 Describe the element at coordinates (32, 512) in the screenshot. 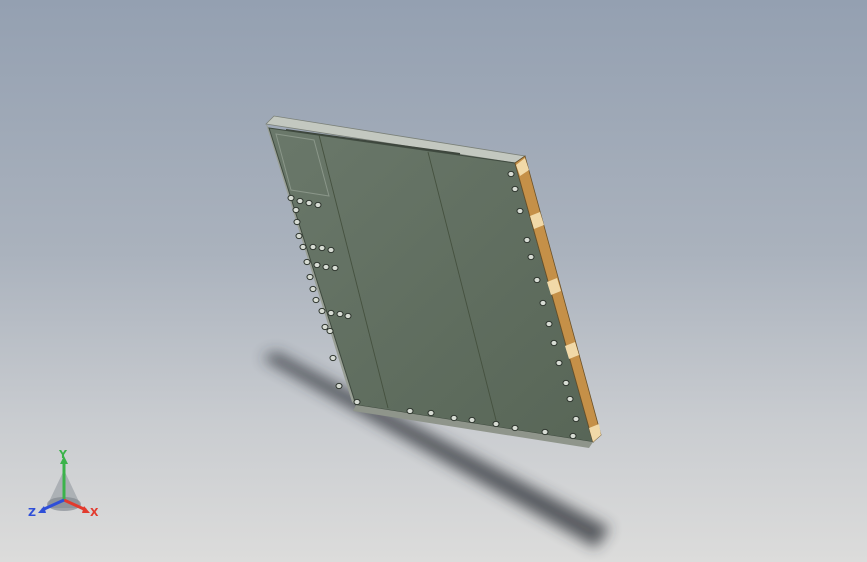

I see `z-axis-label: Z` at that location.